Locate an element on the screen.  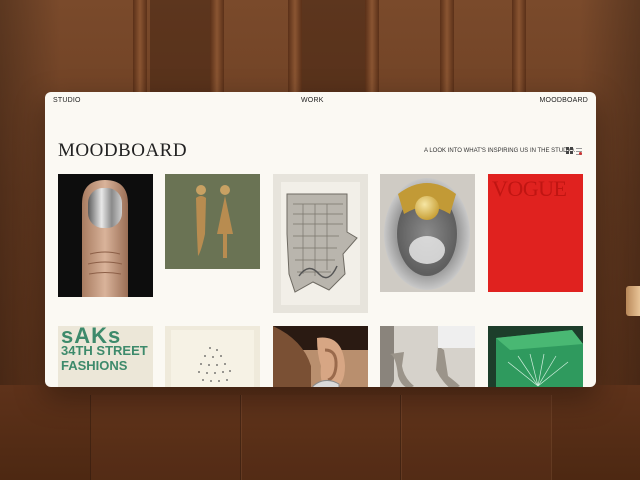
finger-nail-image is located at coordinates (105, 238).